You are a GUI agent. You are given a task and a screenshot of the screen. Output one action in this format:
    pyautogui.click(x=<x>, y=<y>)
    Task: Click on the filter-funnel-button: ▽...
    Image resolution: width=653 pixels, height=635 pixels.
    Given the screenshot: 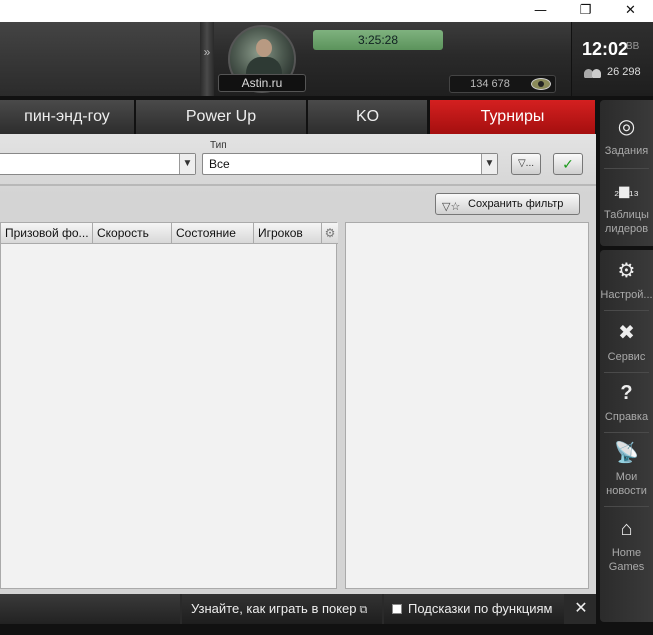 What is the action you would take?
    pyautogui.click(x=526, y=164)
    